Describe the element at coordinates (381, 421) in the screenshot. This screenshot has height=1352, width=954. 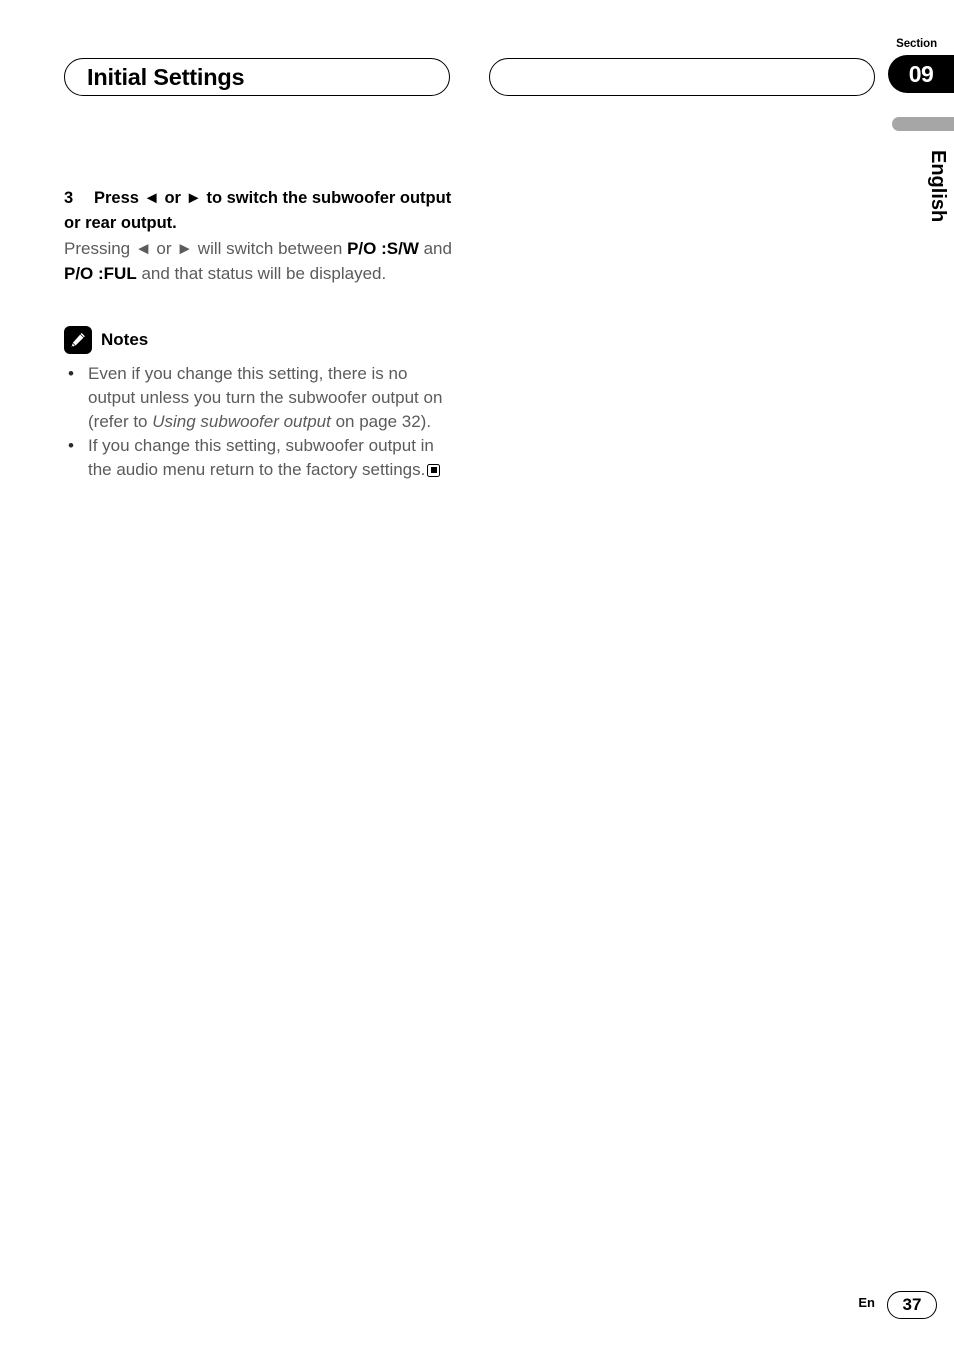
I see `note-text-part-2: on page 32).` at that location.